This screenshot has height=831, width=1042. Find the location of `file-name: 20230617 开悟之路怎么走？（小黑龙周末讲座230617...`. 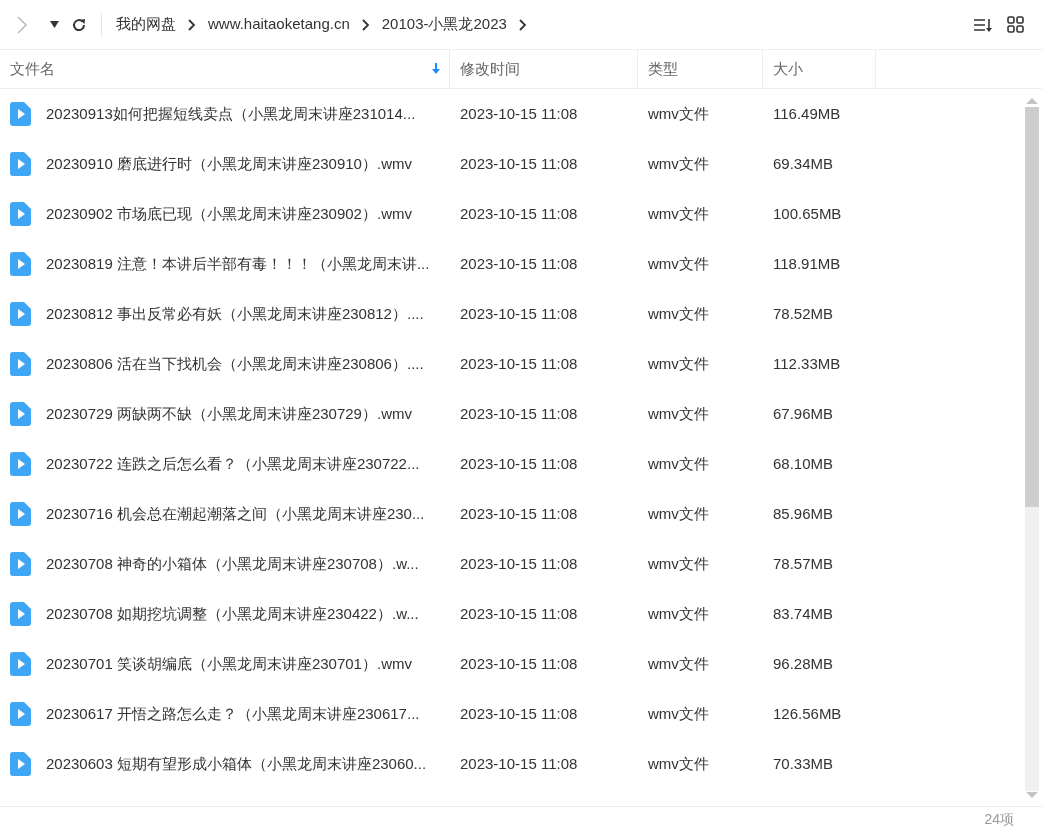

file-name: 20230617 开悟之路怎么走？（小黑龙周末讲座230617... is located at coordinates (233, 714).